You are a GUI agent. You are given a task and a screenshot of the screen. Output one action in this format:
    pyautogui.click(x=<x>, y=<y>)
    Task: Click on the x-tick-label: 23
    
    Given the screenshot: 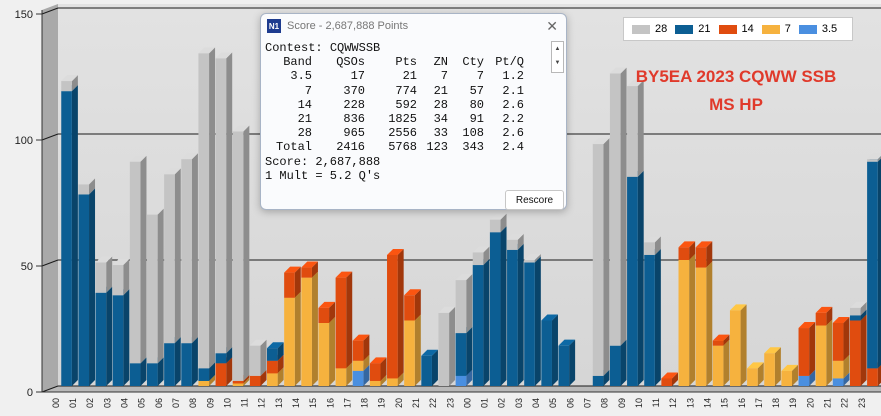 What is the action you would take?
    pyautogui.click(x=450, y=403)
    